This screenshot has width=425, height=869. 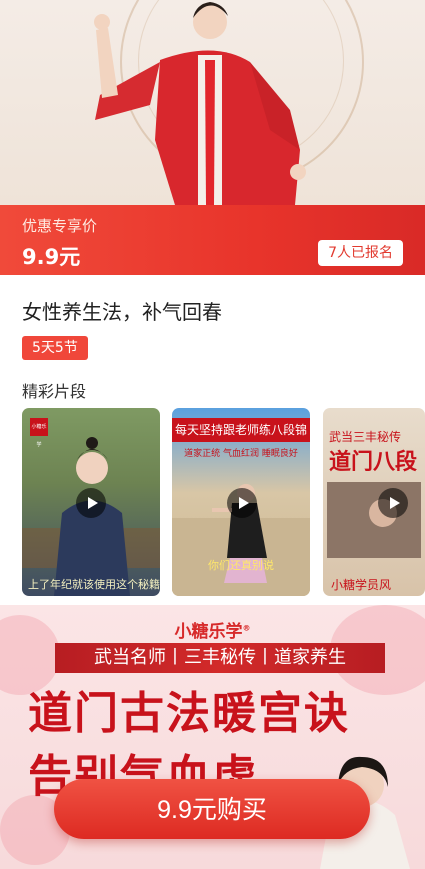 I want to click on clip-caption: 小糖学员风, so click(x=361, y=585).